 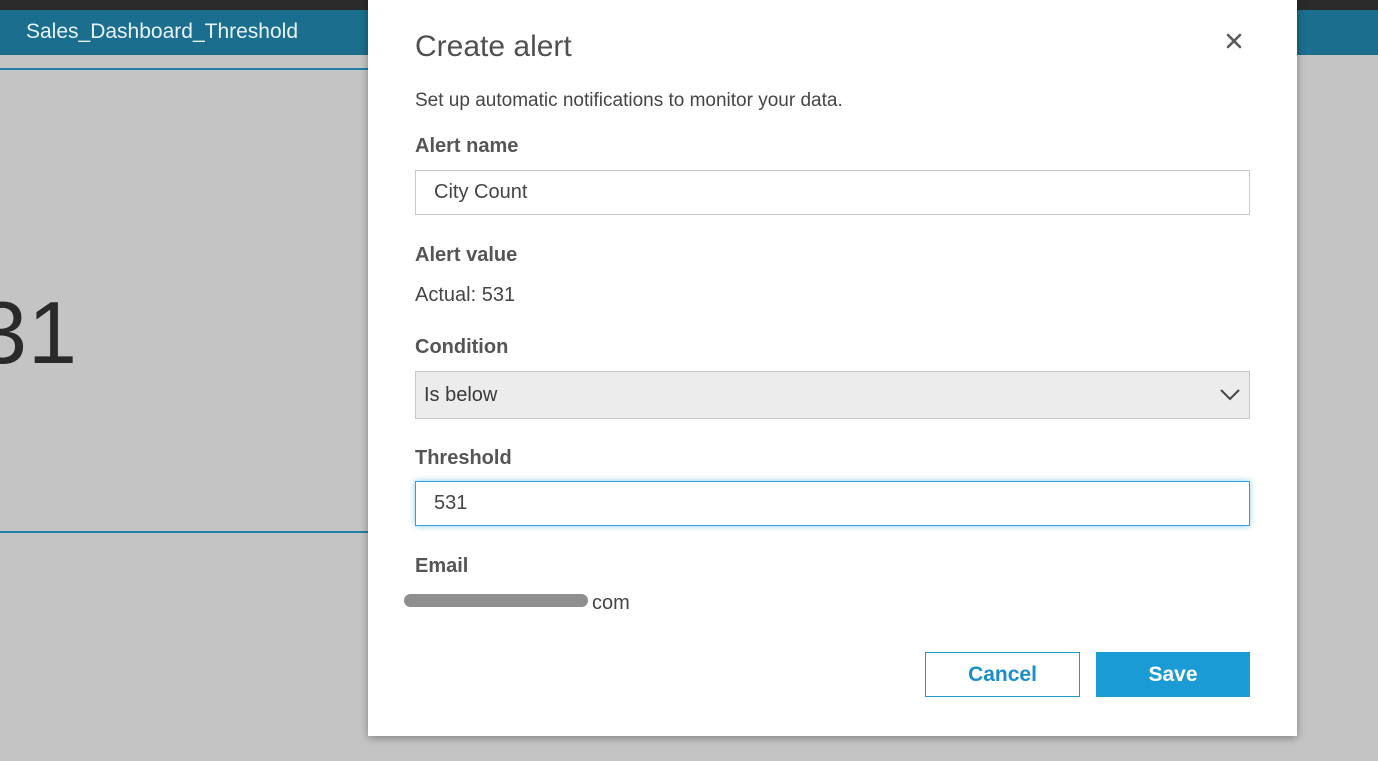 I want to click on condition-label: Condition, so click(x=462, y=347).